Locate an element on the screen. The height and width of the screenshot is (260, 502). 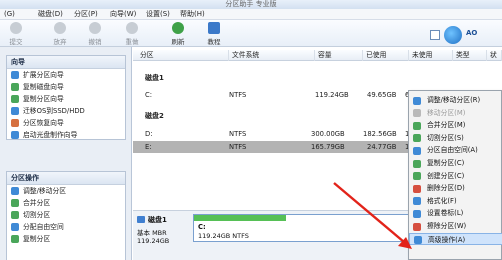
refresh-icon is located at coordinates (178, 28).